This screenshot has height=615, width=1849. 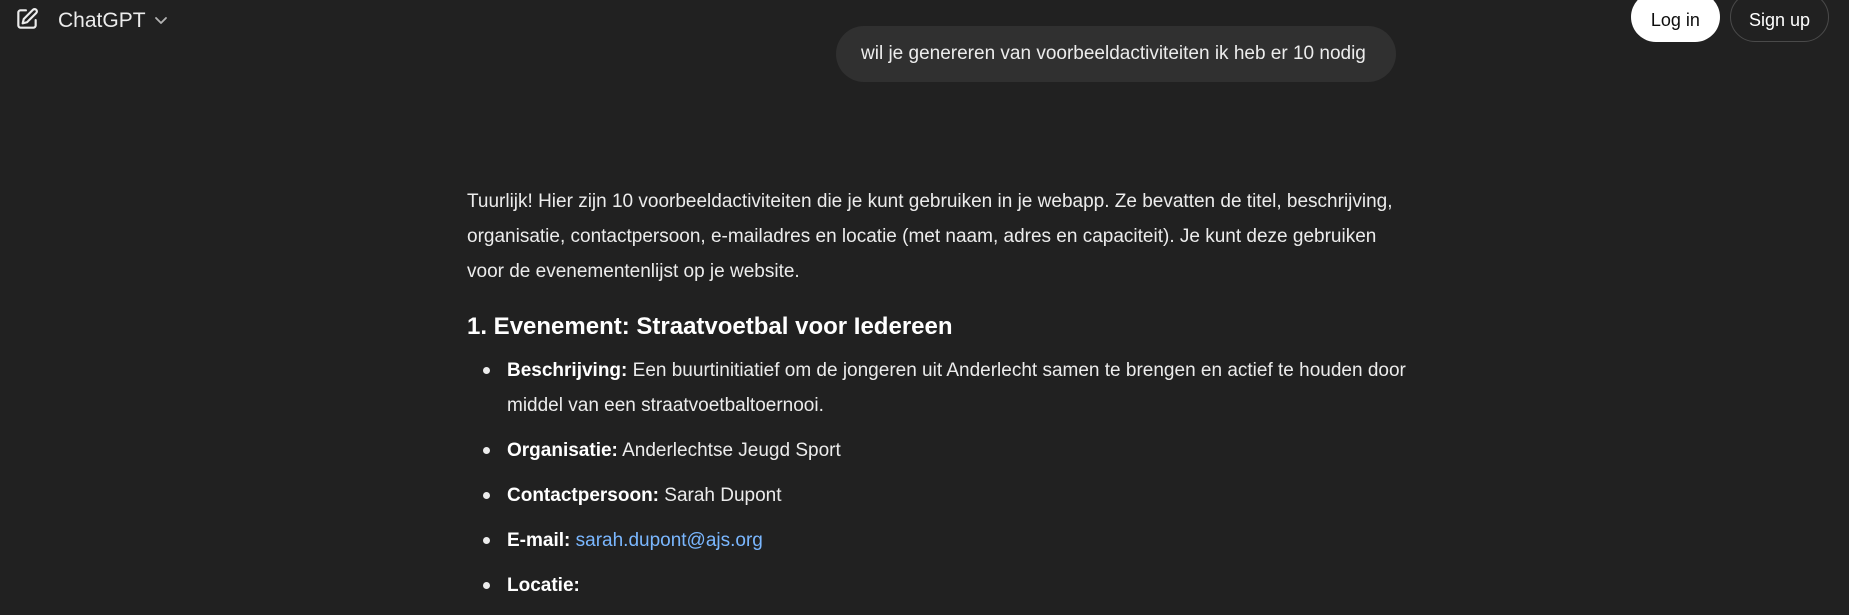 I want to click on new-chat-button, so click(x=27, y=21).